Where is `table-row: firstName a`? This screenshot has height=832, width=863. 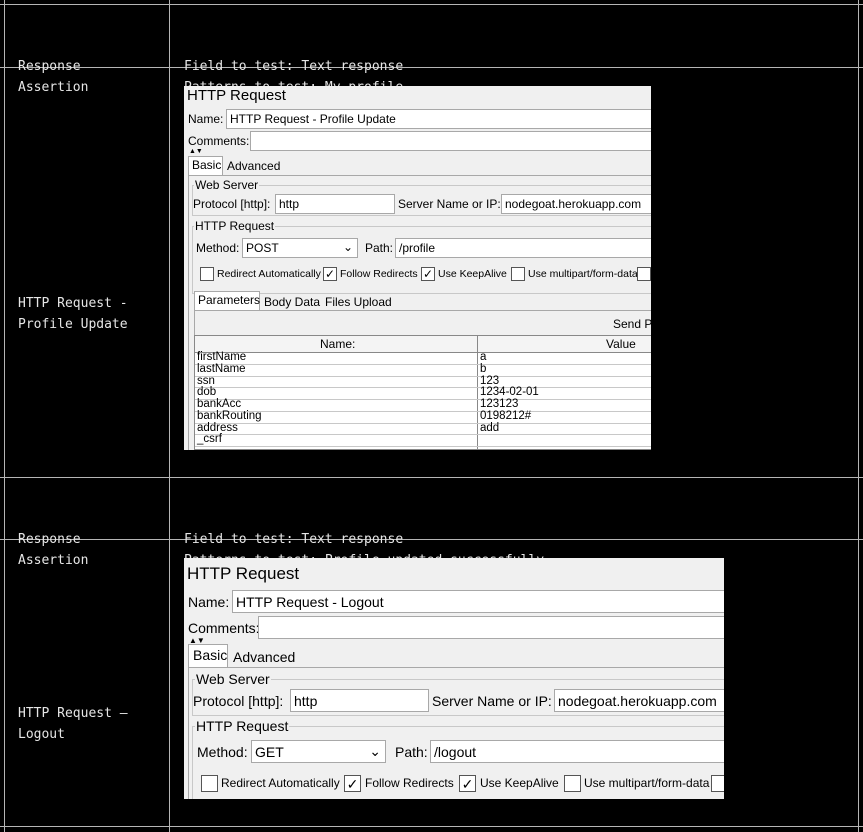 table-row: firstName a is located at coordinates (423, 358).